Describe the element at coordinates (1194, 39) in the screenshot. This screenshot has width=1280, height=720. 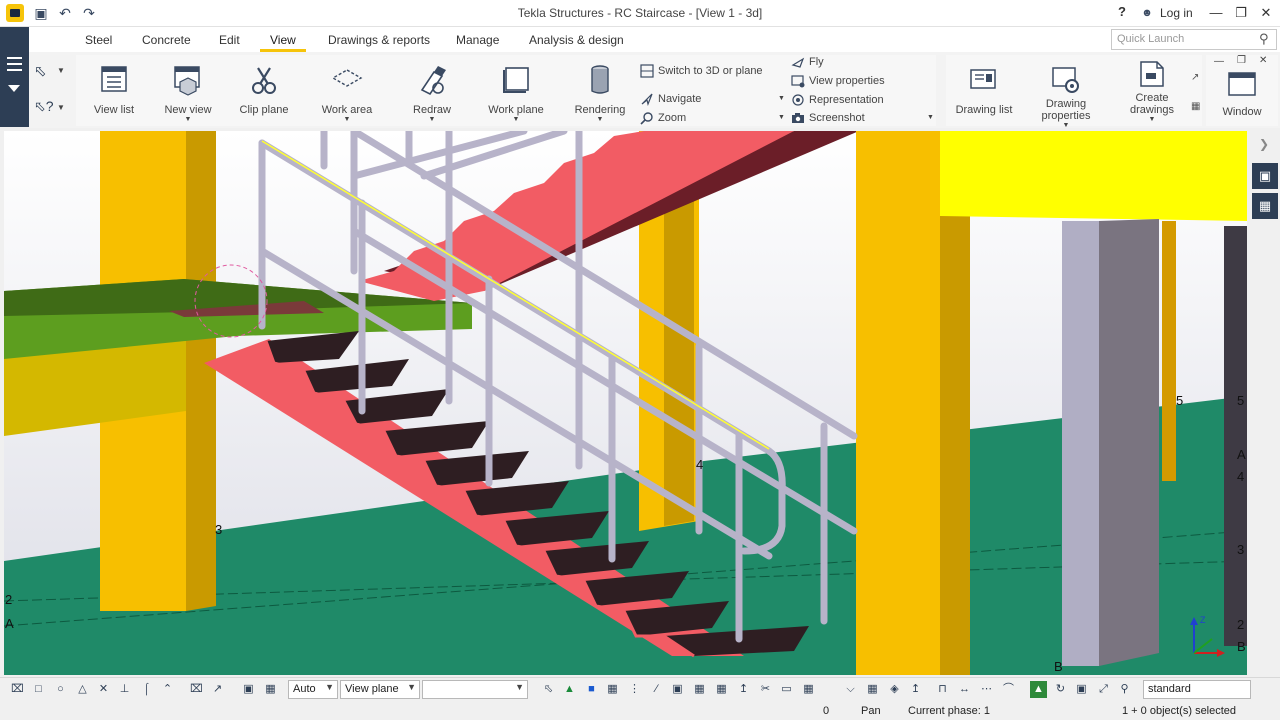
I see `quick-launch-input: Quick Launch` at that location.